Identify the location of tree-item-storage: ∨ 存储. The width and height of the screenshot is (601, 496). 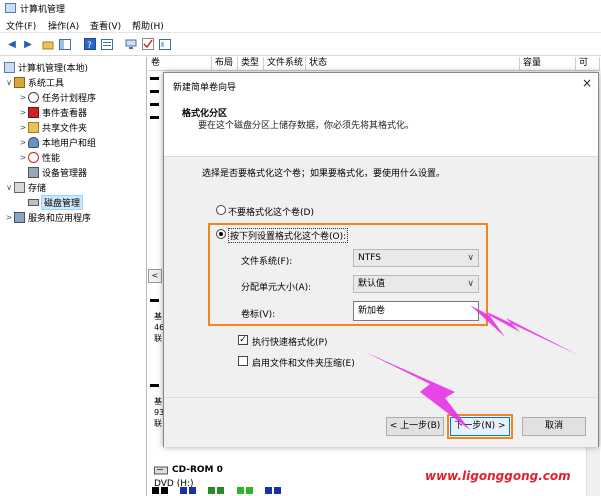
(25, 187).